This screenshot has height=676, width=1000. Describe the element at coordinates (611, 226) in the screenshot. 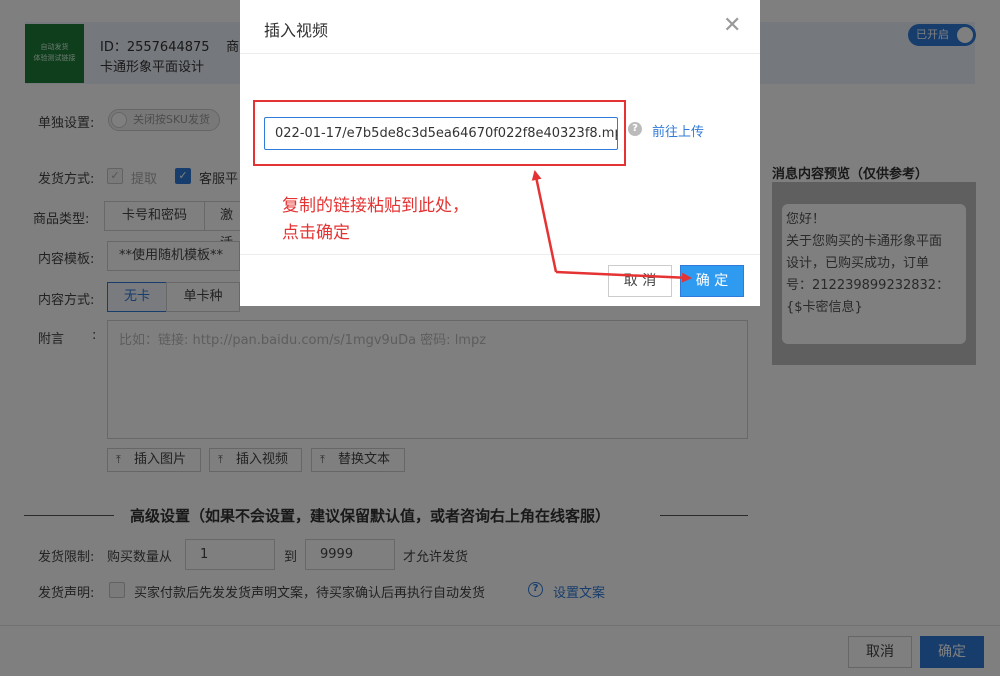

I see `annotation-arrows` at that location.